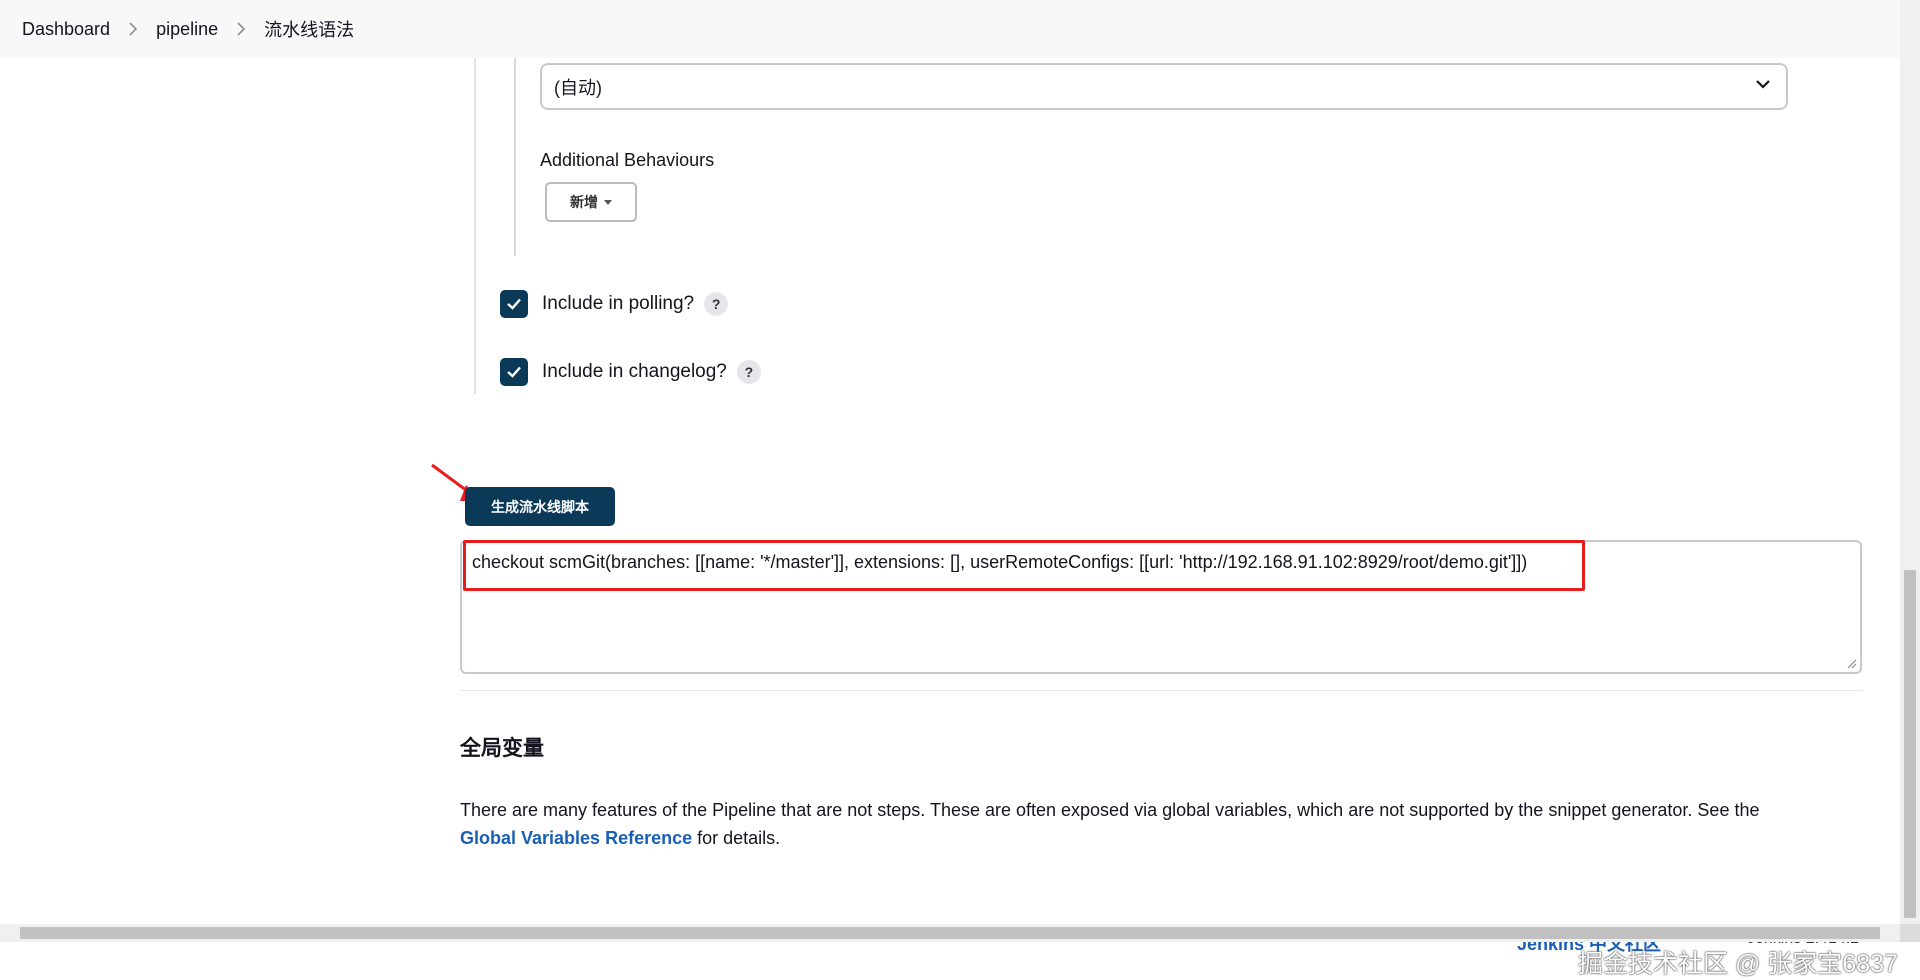 This screenshot has width=1920, height=980. I want to click on breadcrumb-pipeline-syntax: 流水线语法, so click(309, 29).